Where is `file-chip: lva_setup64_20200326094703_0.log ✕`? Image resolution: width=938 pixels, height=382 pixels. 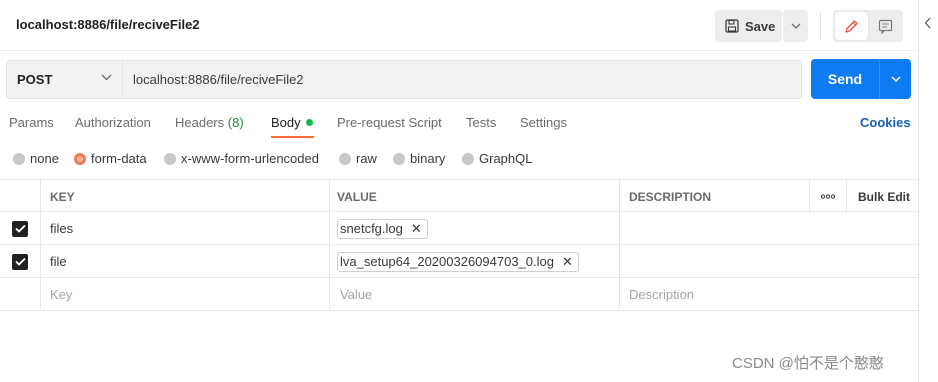 file-chip: lva_setup64_20200326094703_0.log ✕ is located at coordinates (458, 261).